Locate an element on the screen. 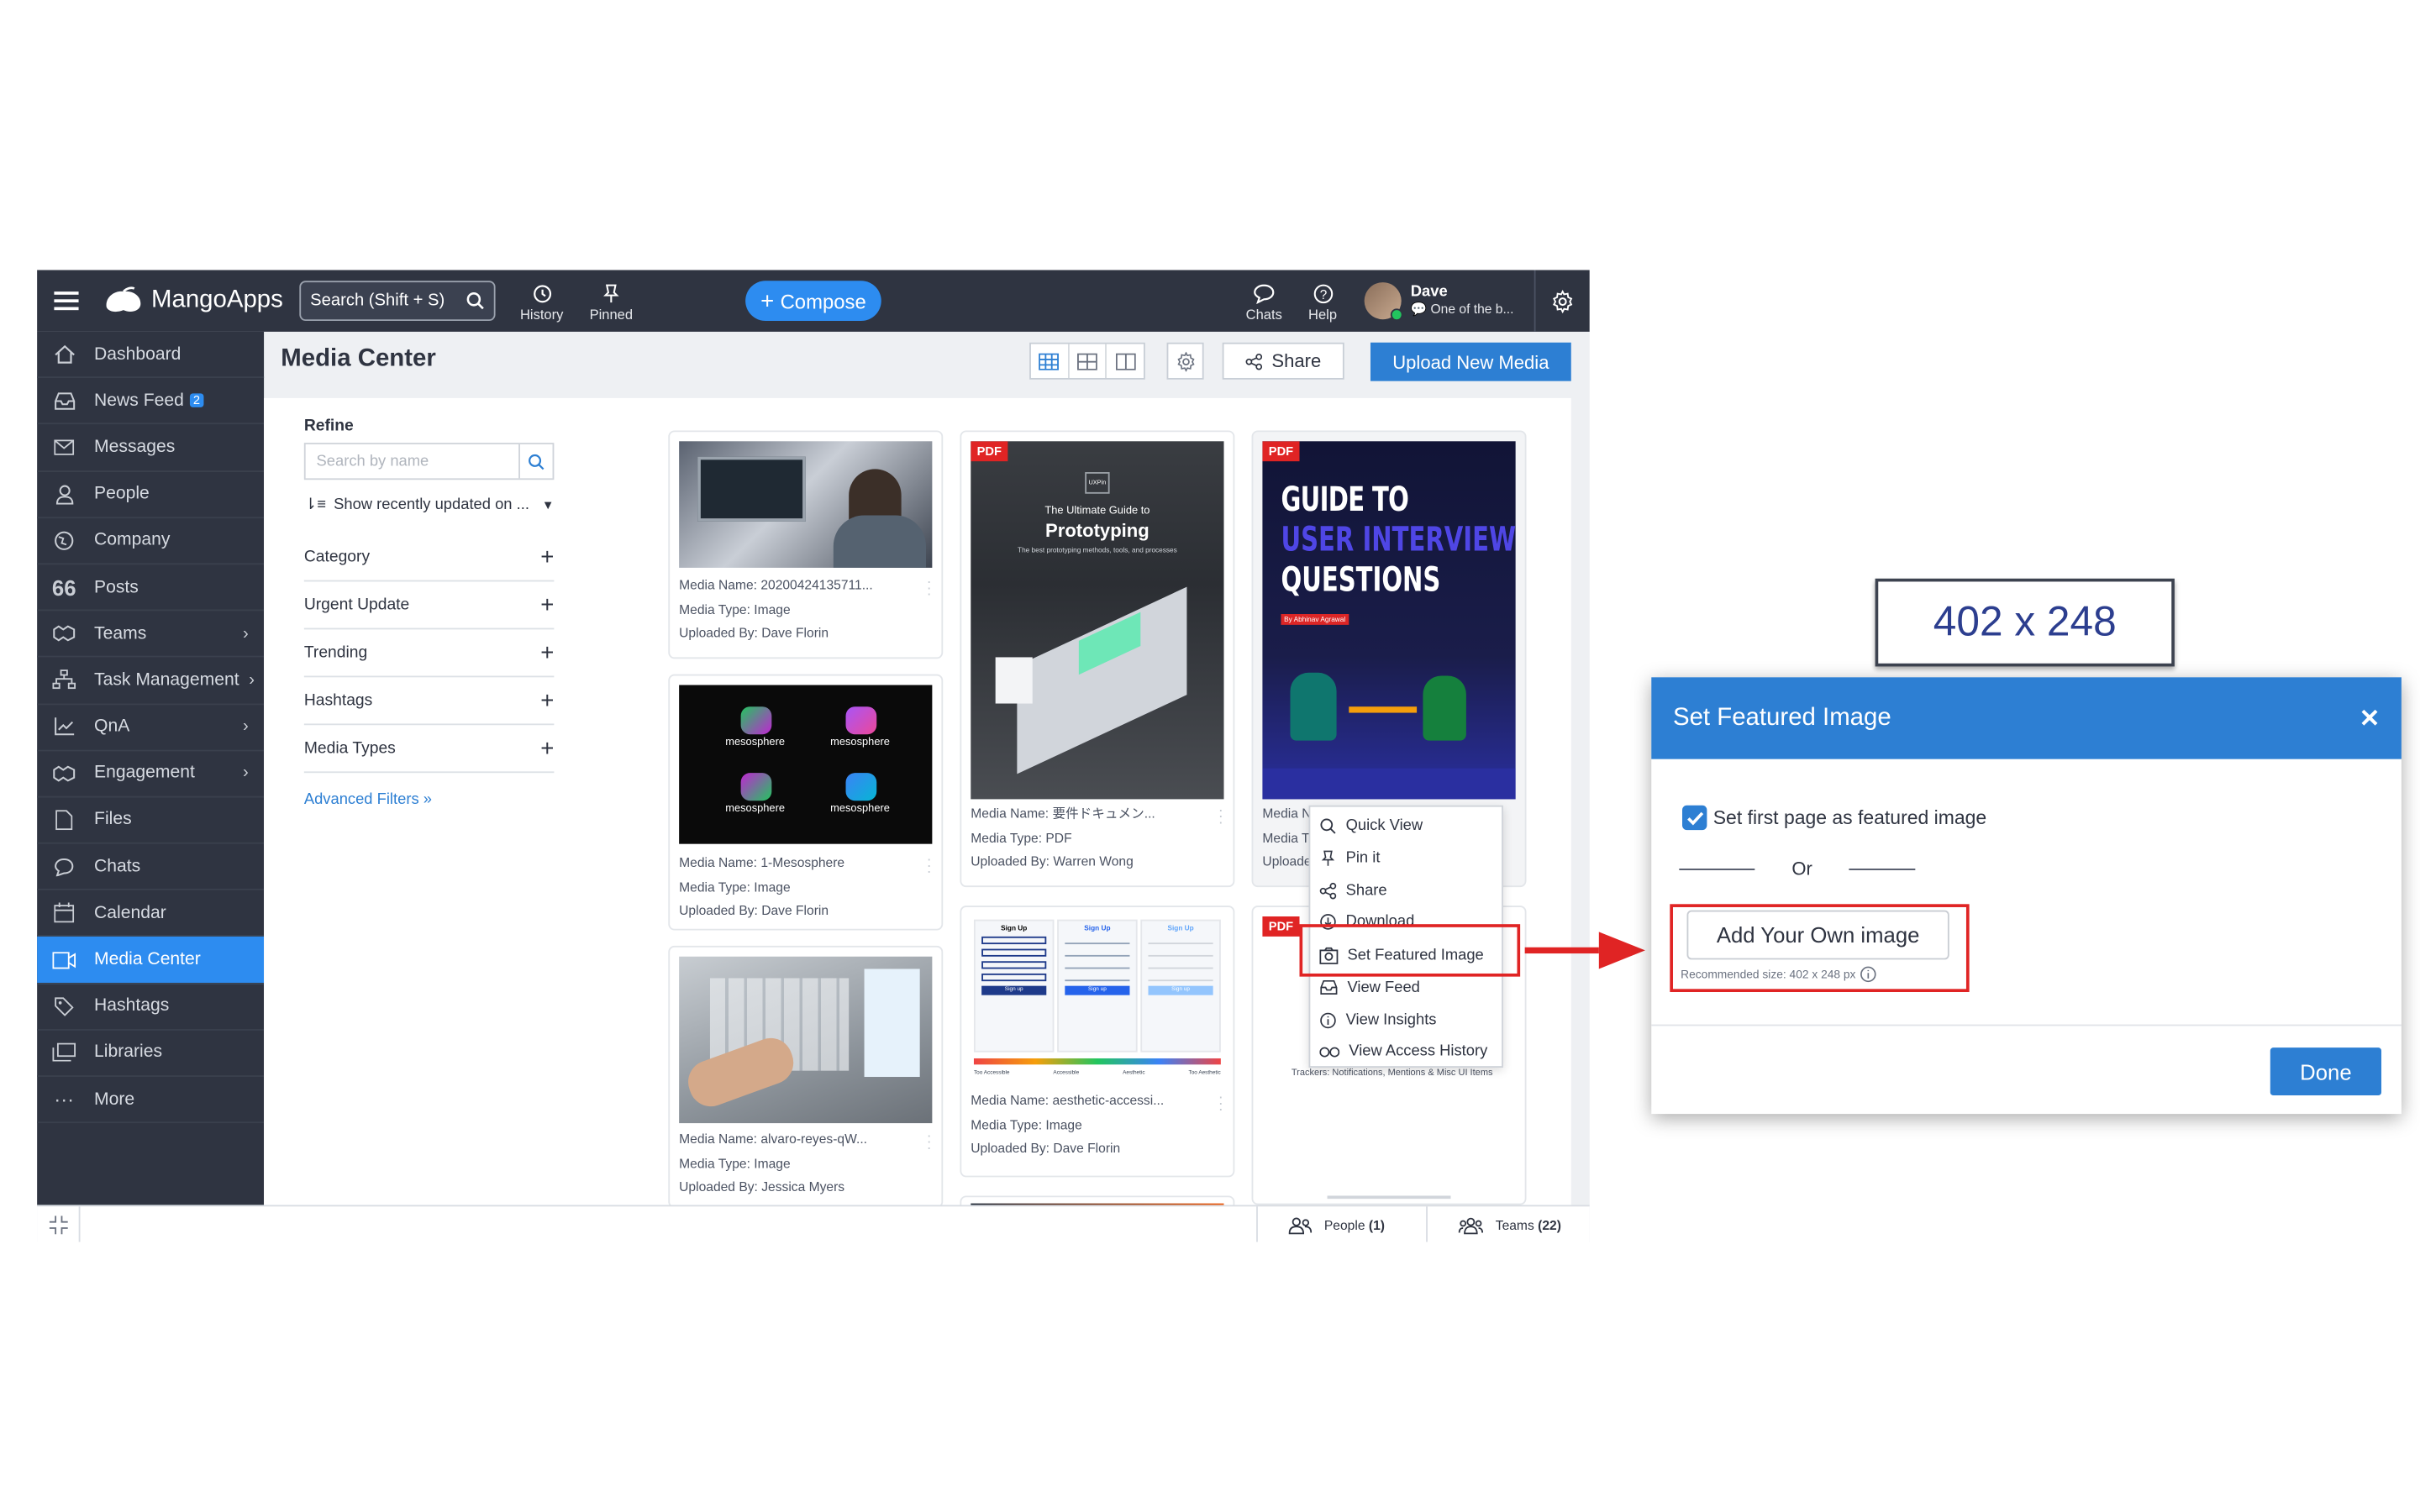 The width and height of the screenshot is (2420, 1512). history-button: History is located at coordinates (541, 302).